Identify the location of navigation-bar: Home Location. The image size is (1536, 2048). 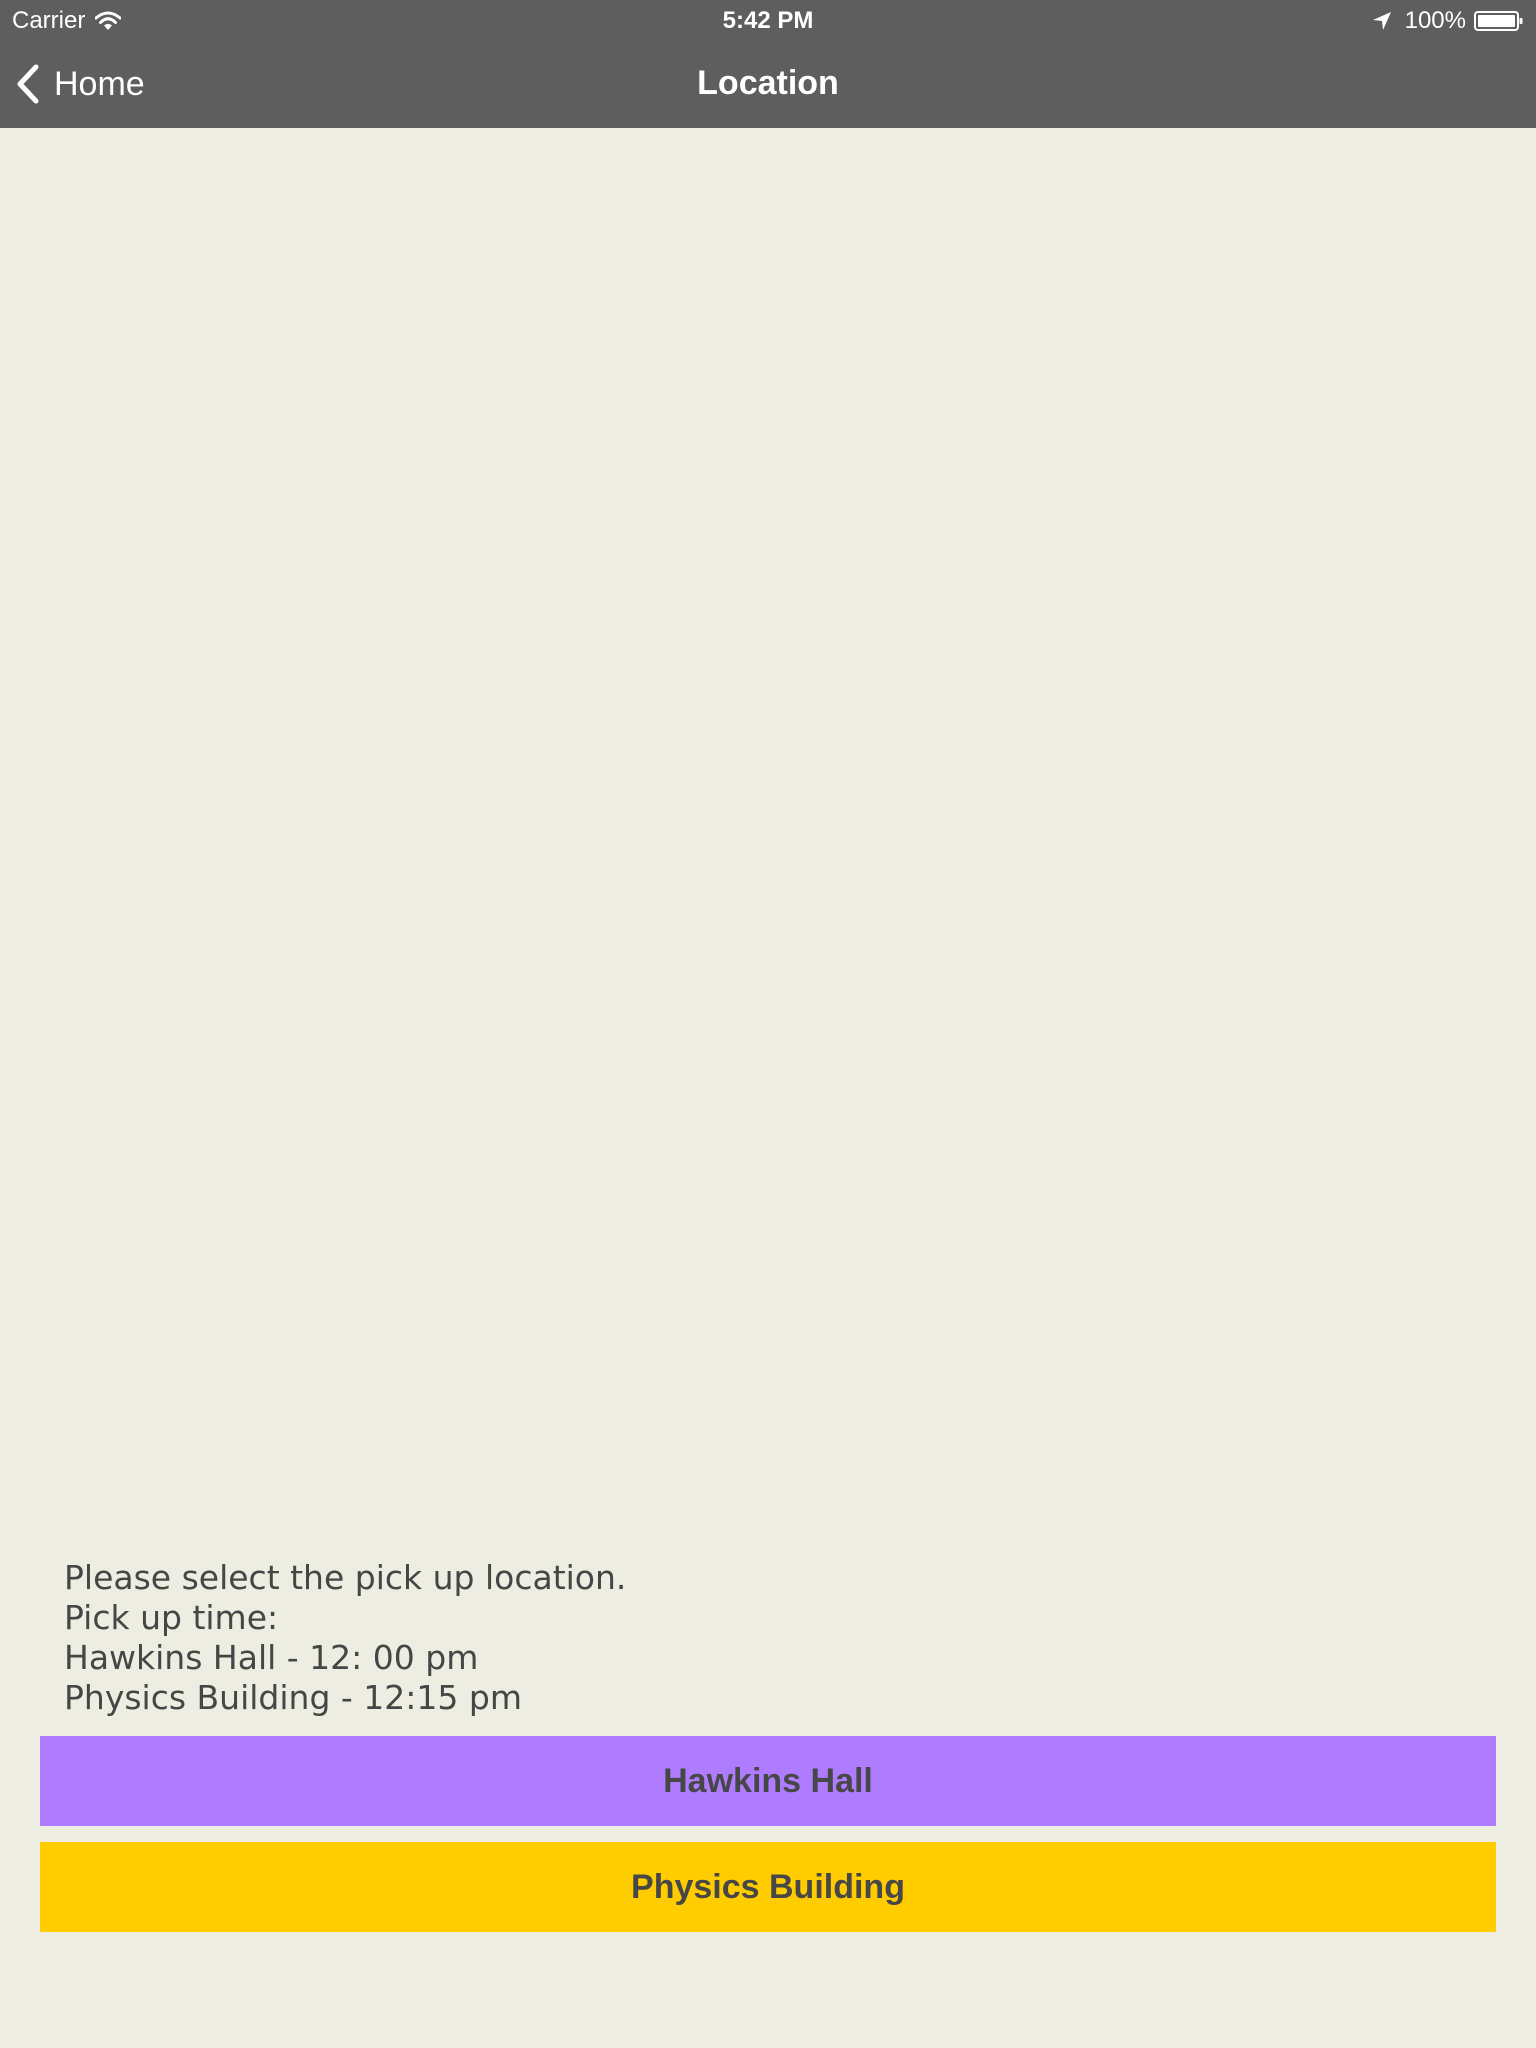
(768, 84).